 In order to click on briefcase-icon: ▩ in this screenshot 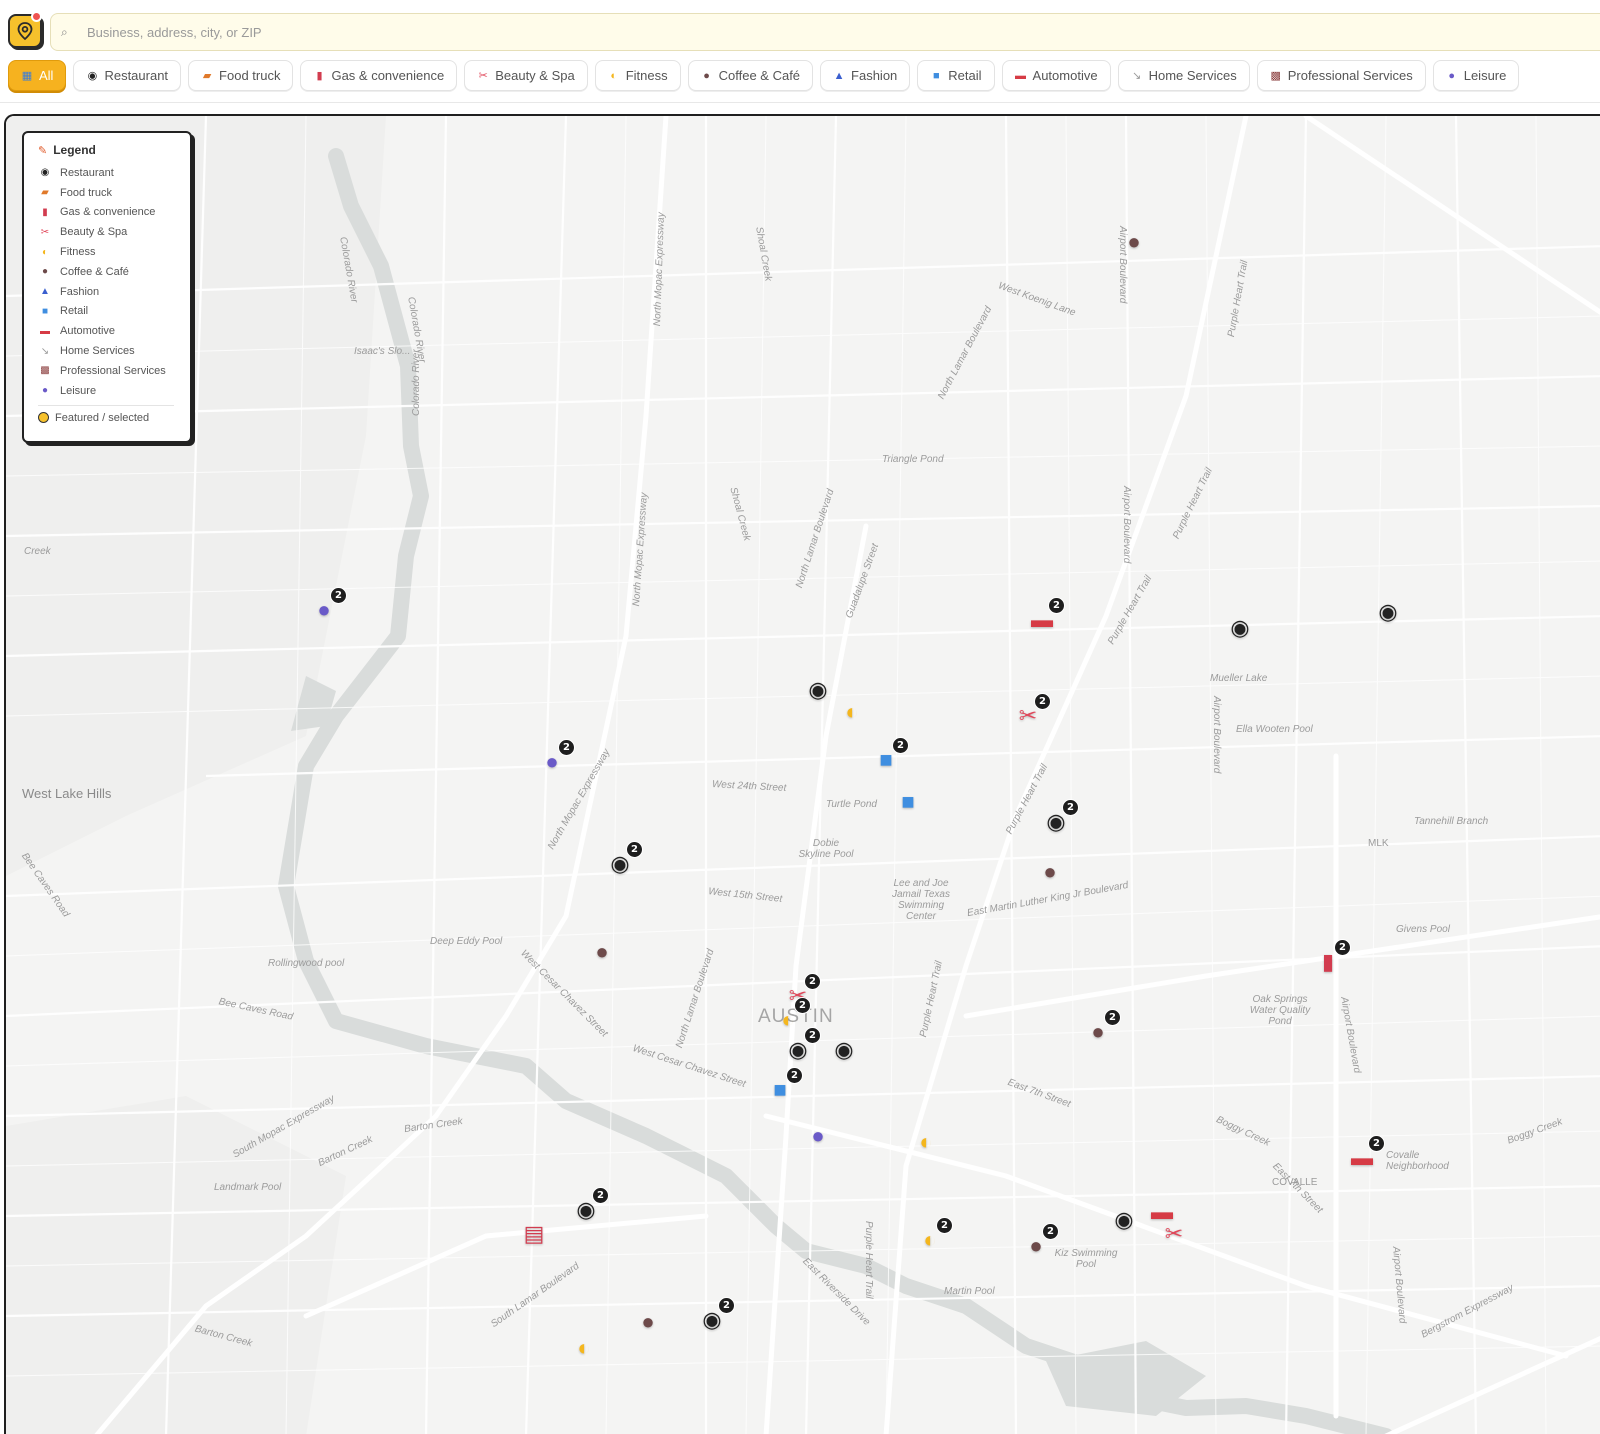, I will do `click(45, 371)`.